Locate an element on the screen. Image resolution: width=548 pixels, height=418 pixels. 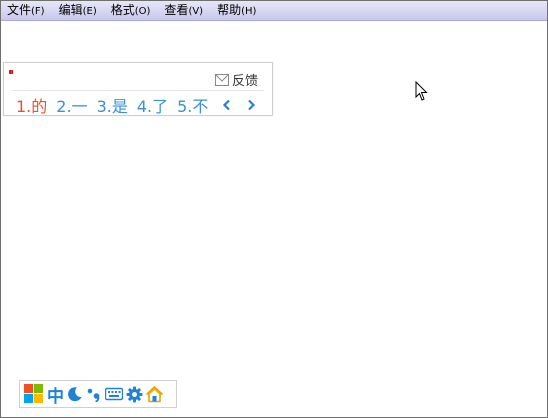
divider is located at coordinates (138, 90).